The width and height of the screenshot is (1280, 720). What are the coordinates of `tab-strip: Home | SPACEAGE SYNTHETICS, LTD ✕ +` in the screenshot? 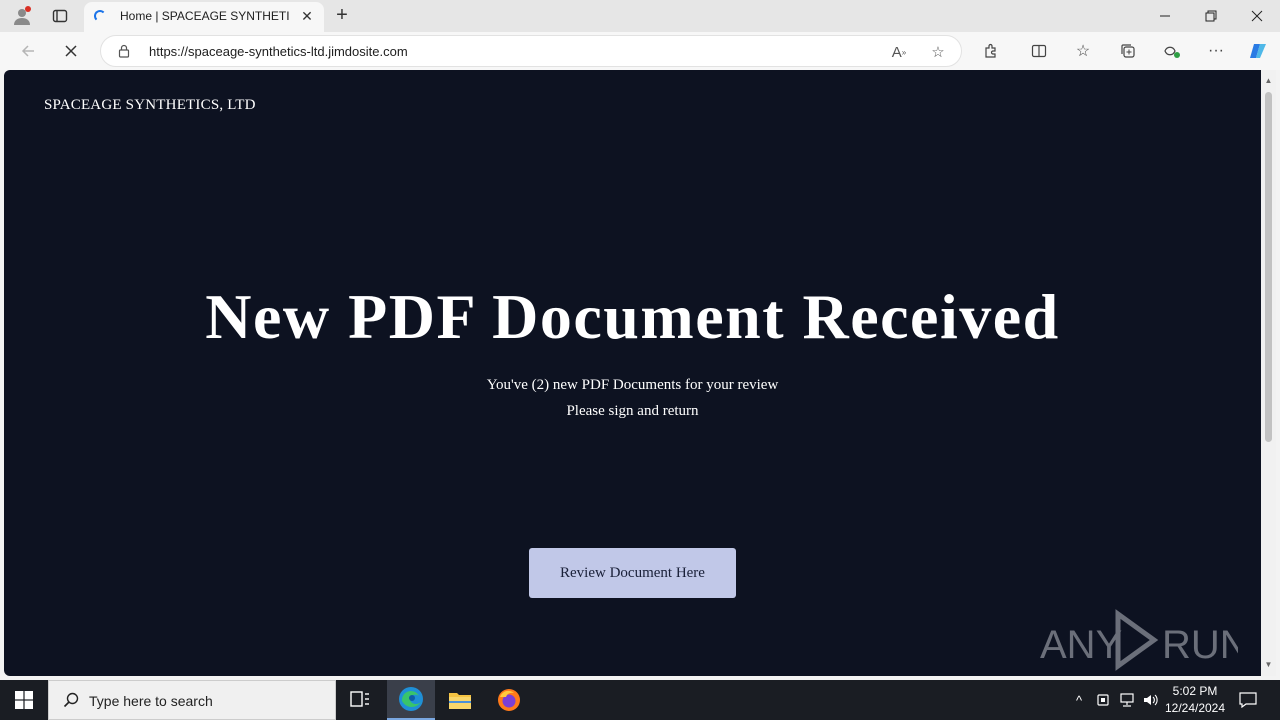 It's located at (640, 16).